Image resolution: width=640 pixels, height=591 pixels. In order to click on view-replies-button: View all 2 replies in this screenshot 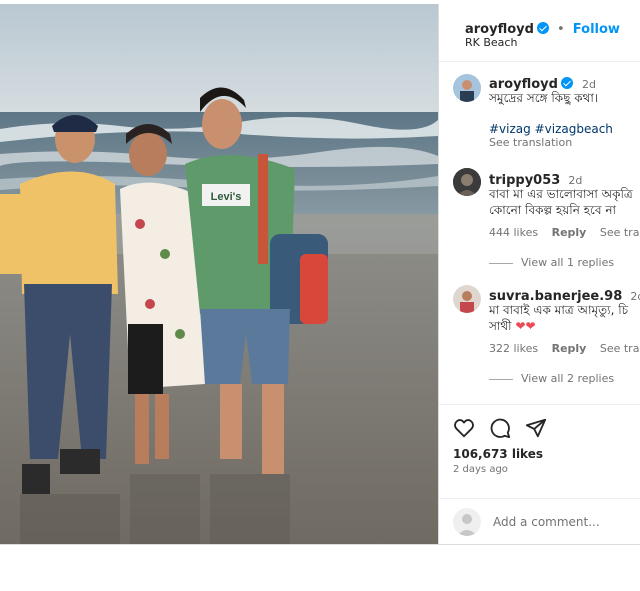, I will do `click(551, 378)`.